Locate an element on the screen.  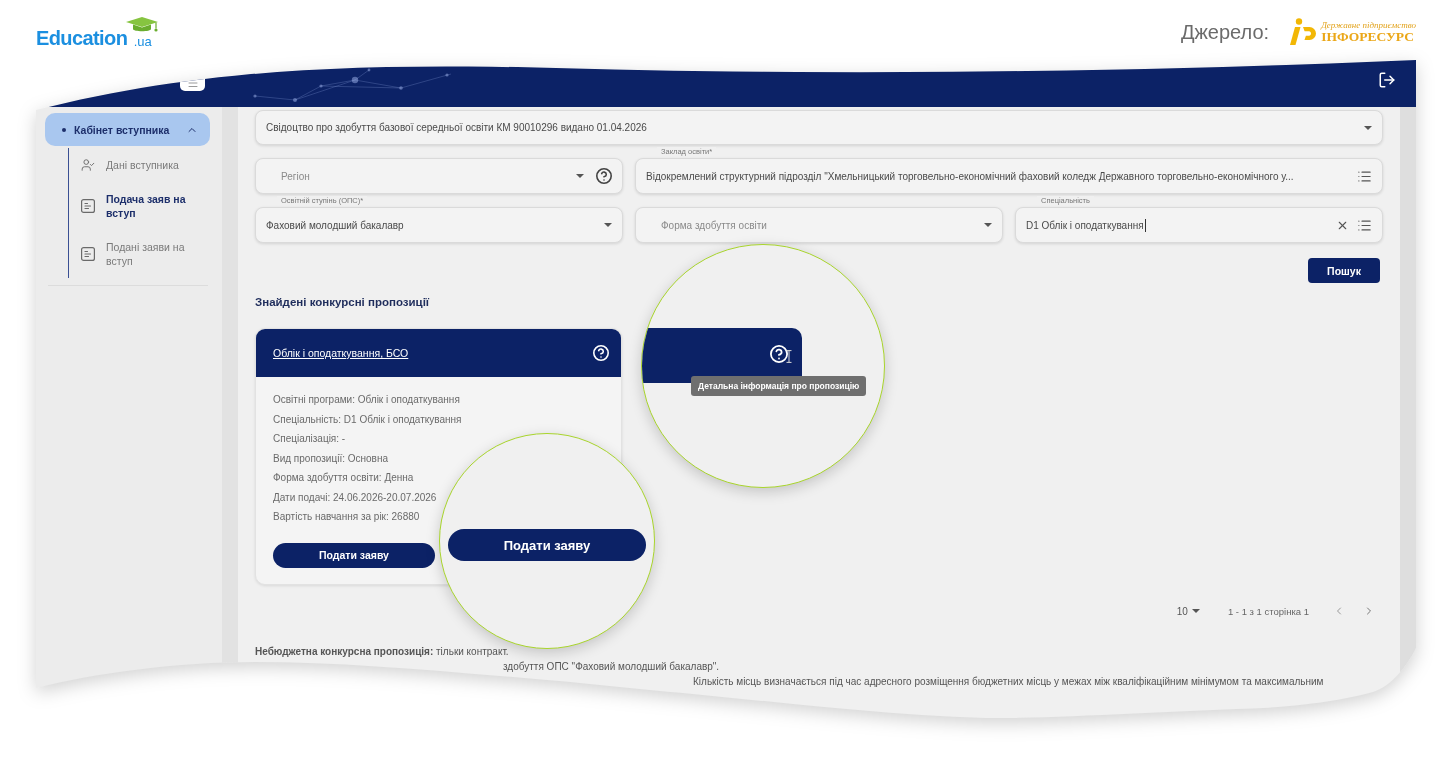
apply-button-zoomed: Подати заяву is located at coordinates (547, 545).